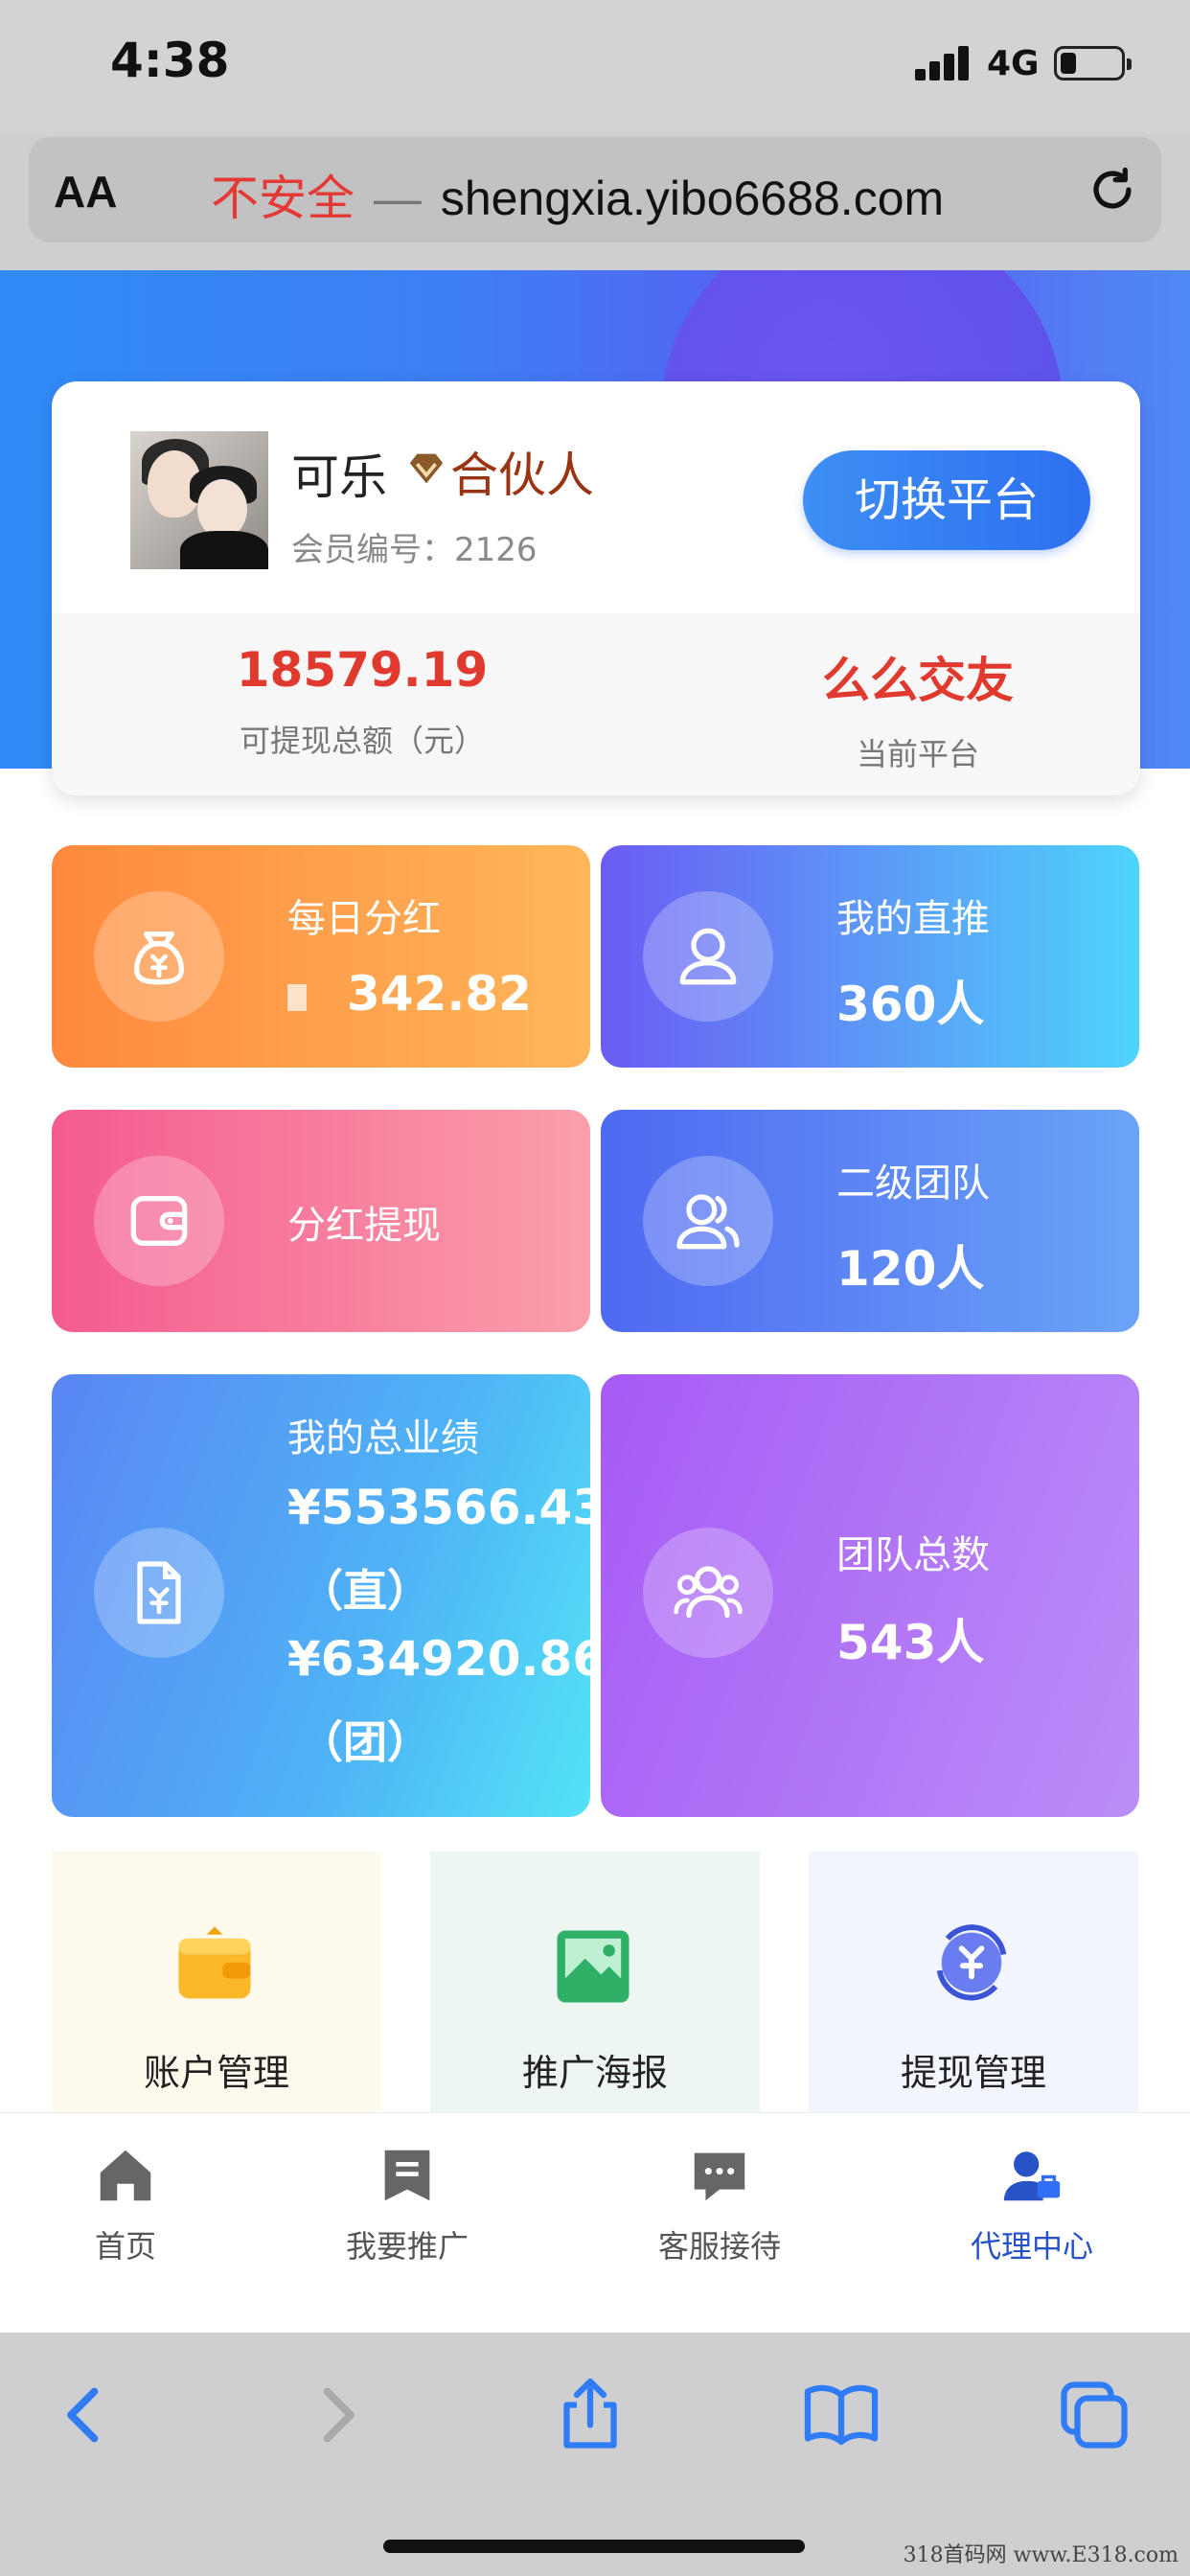 This screenshot has width=1190, height=2576. Describe the element at coordinates (86, 192) in the screenshot. I see `reader-text-size-button: AA` at that location.